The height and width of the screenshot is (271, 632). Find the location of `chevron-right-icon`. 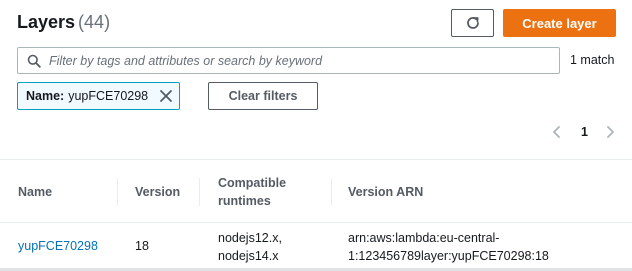

chevron-right-icon is located at coordinates (610, 132).